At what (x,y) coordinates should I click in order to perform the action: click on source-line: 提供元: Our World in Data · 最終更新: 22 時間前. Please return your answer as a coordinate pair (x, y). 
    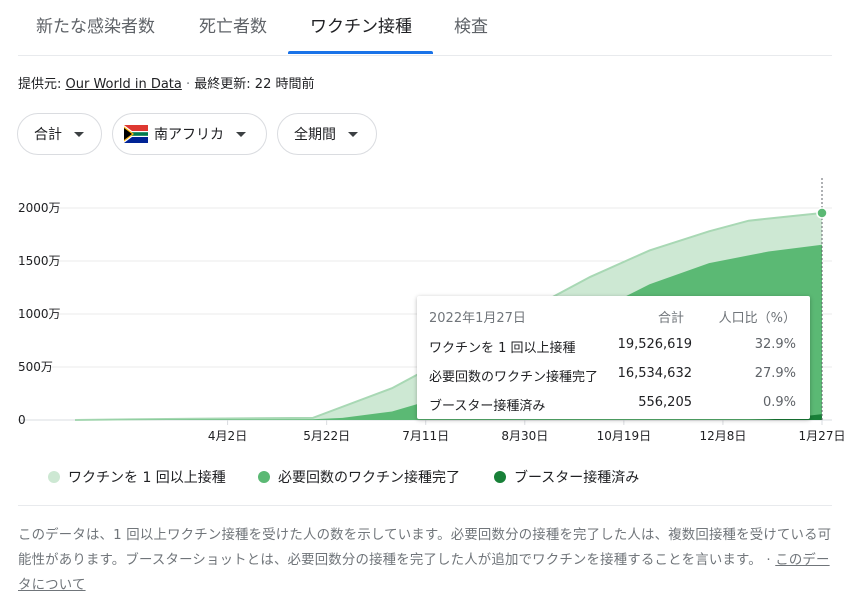
    Looking at the image, I should click on (166, 82).